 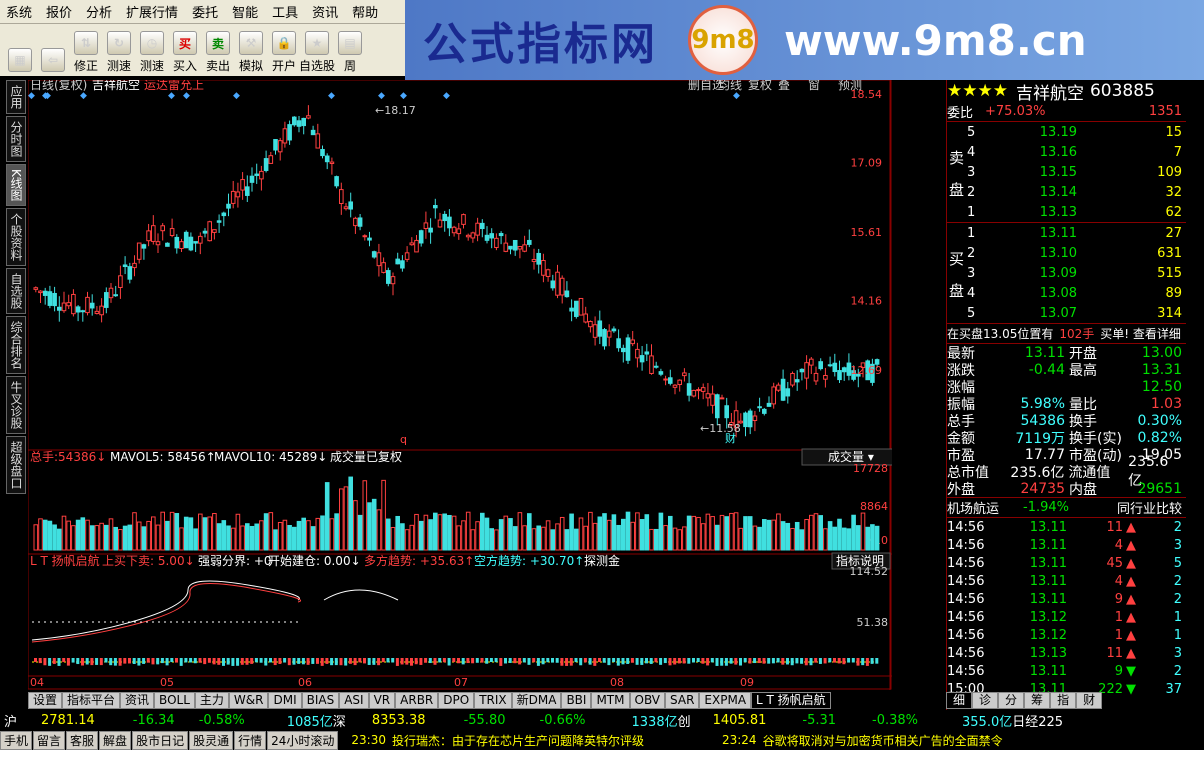 I want to click on order-row: 2 13.14 32, so click(x=1066, y=192).